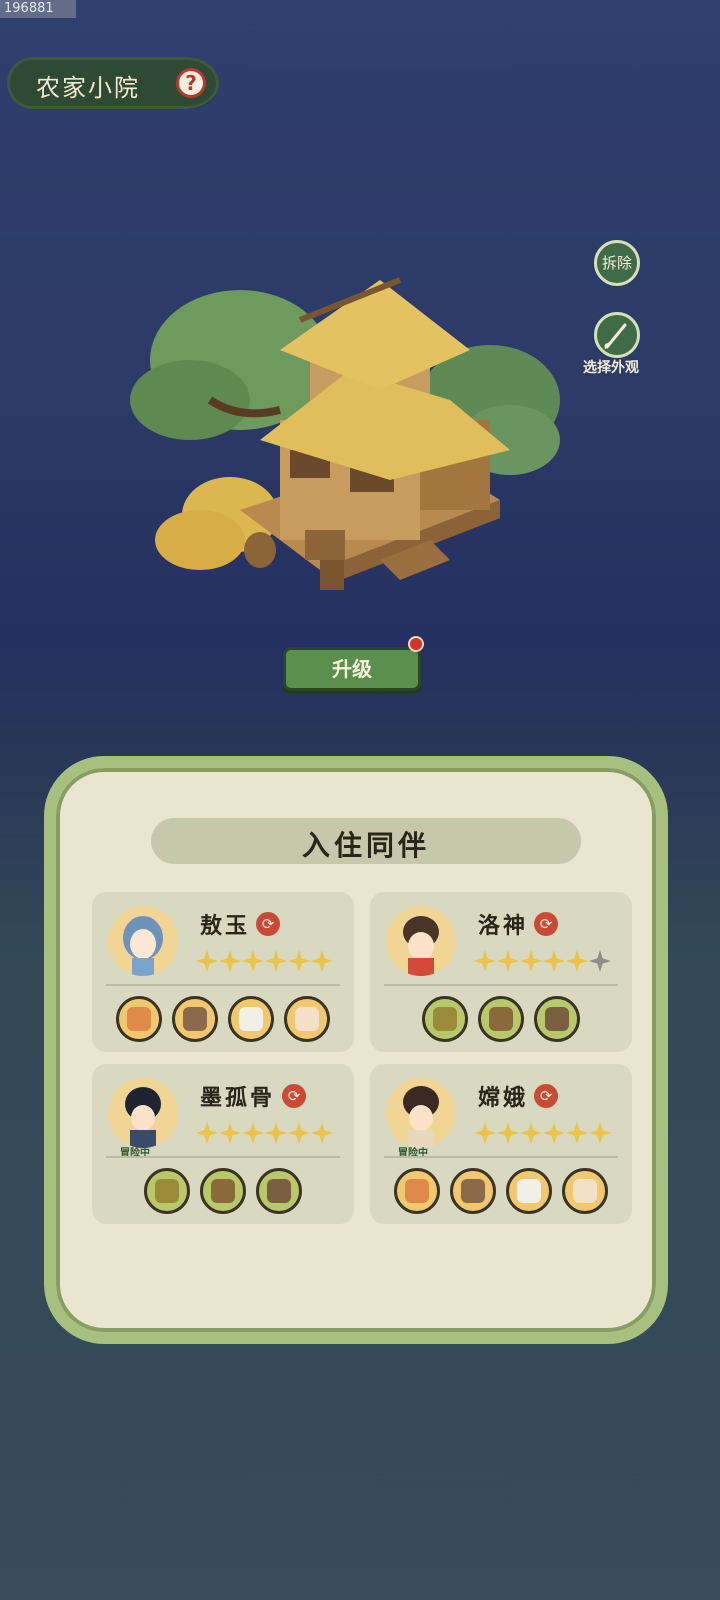 The image size is (720, 1600). I want to click on appearance-button, so click(617, 335).